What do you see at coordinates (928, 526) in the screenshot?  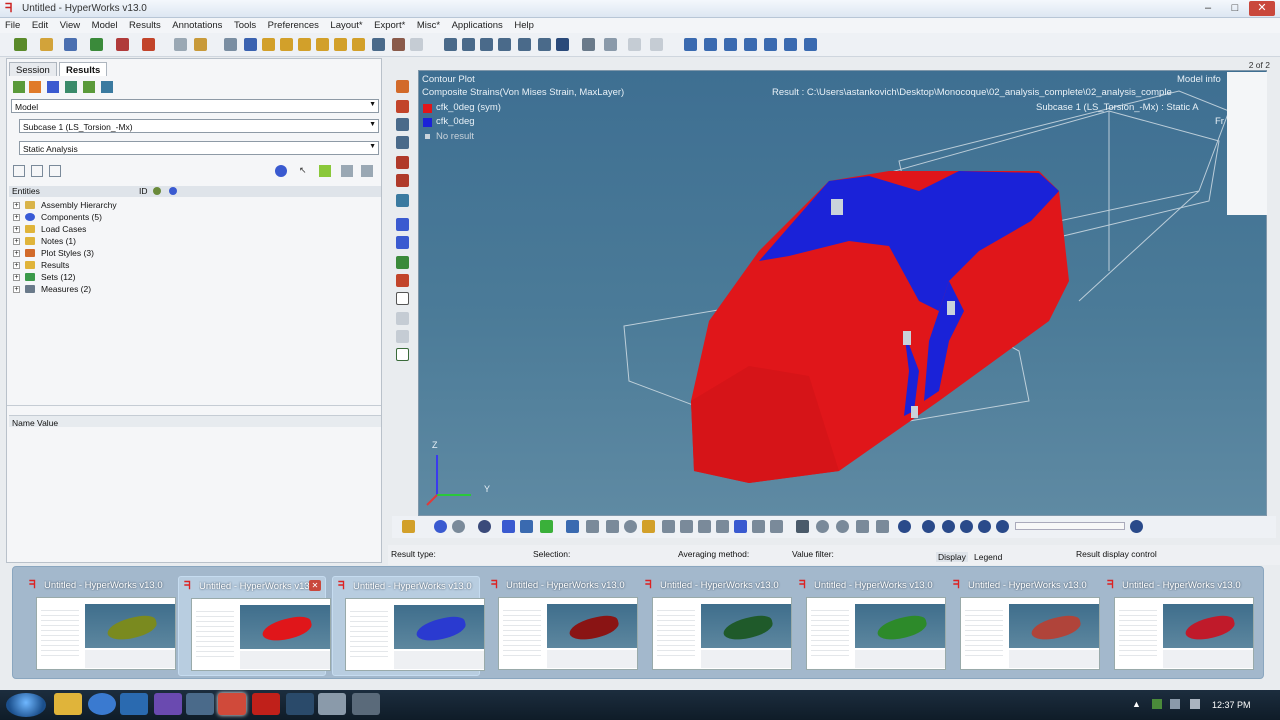 I see `animation-prev-icon` at bounding box center [928, 526].